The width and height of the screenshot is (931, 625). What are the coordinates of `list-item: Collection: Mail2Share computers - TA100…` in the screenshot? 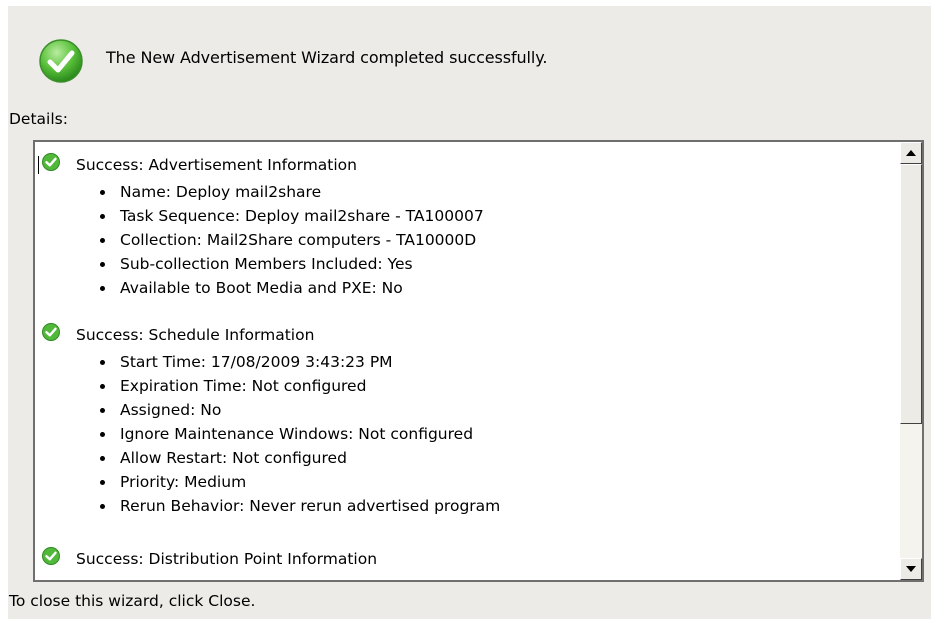 It's located at (291, 240).